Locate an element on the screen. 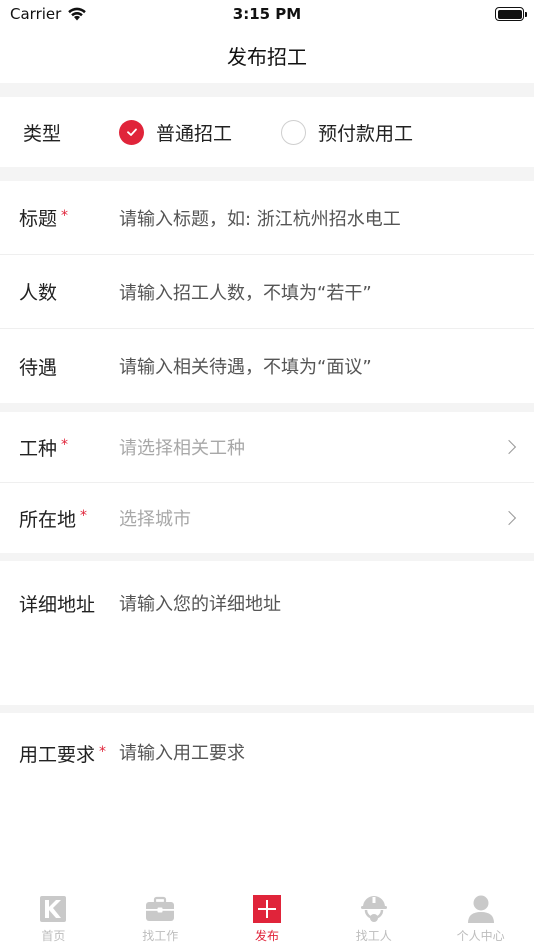  radio-checked-icon is located at coordinates (131, 132).